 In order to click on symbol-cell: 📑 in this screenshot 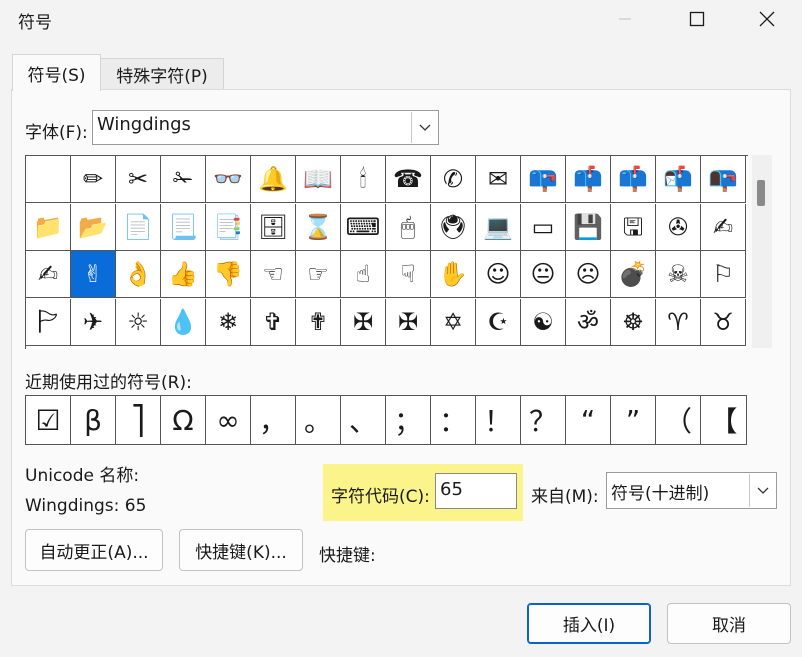, I will do `click(228, 227)`.